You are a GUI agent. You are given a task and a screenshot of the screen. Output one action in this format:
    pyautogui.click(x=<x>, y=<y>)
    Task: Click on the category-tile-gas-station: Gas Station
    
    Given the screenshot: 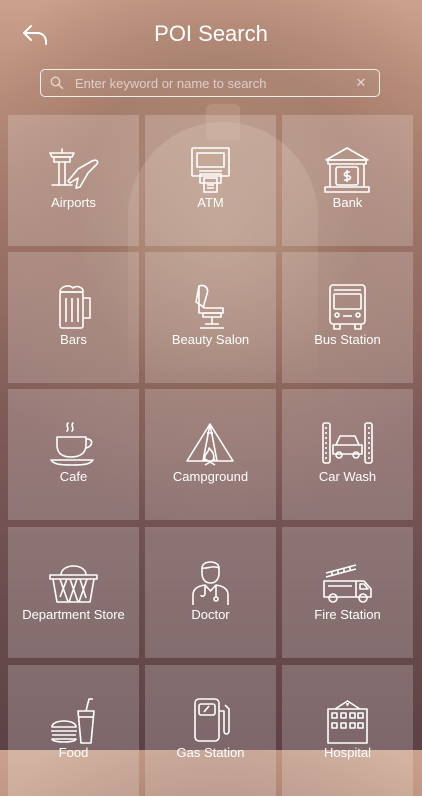 What is the action you would take?
    pyautogui.click(x=210, y=730)
    